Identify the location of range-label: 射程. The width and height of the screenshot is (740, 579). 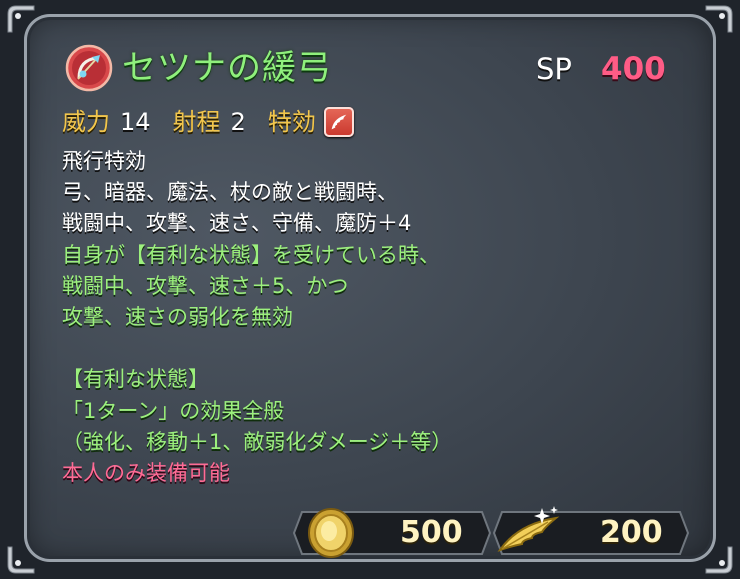
(196, 122).